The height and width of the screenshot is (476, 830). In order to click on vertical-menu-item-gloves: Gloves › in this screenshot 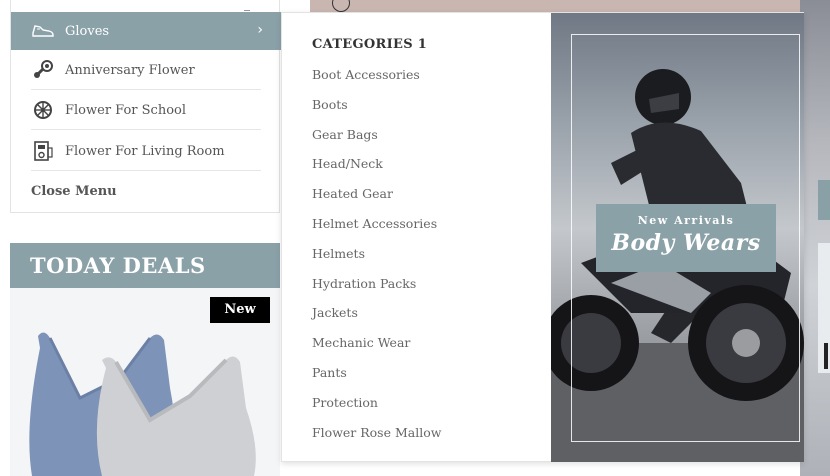, I will do `click(146, 31)`.